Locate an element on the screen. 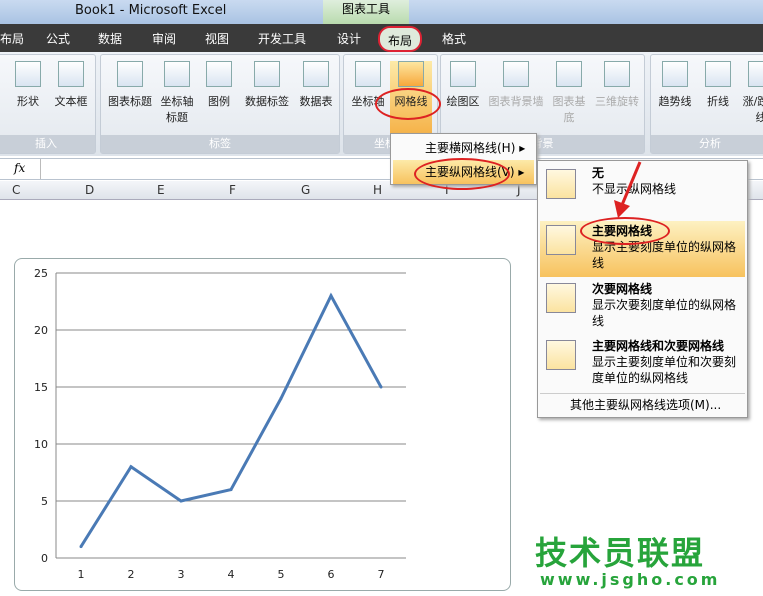  column-header: J is located at coordinates (519, 190).